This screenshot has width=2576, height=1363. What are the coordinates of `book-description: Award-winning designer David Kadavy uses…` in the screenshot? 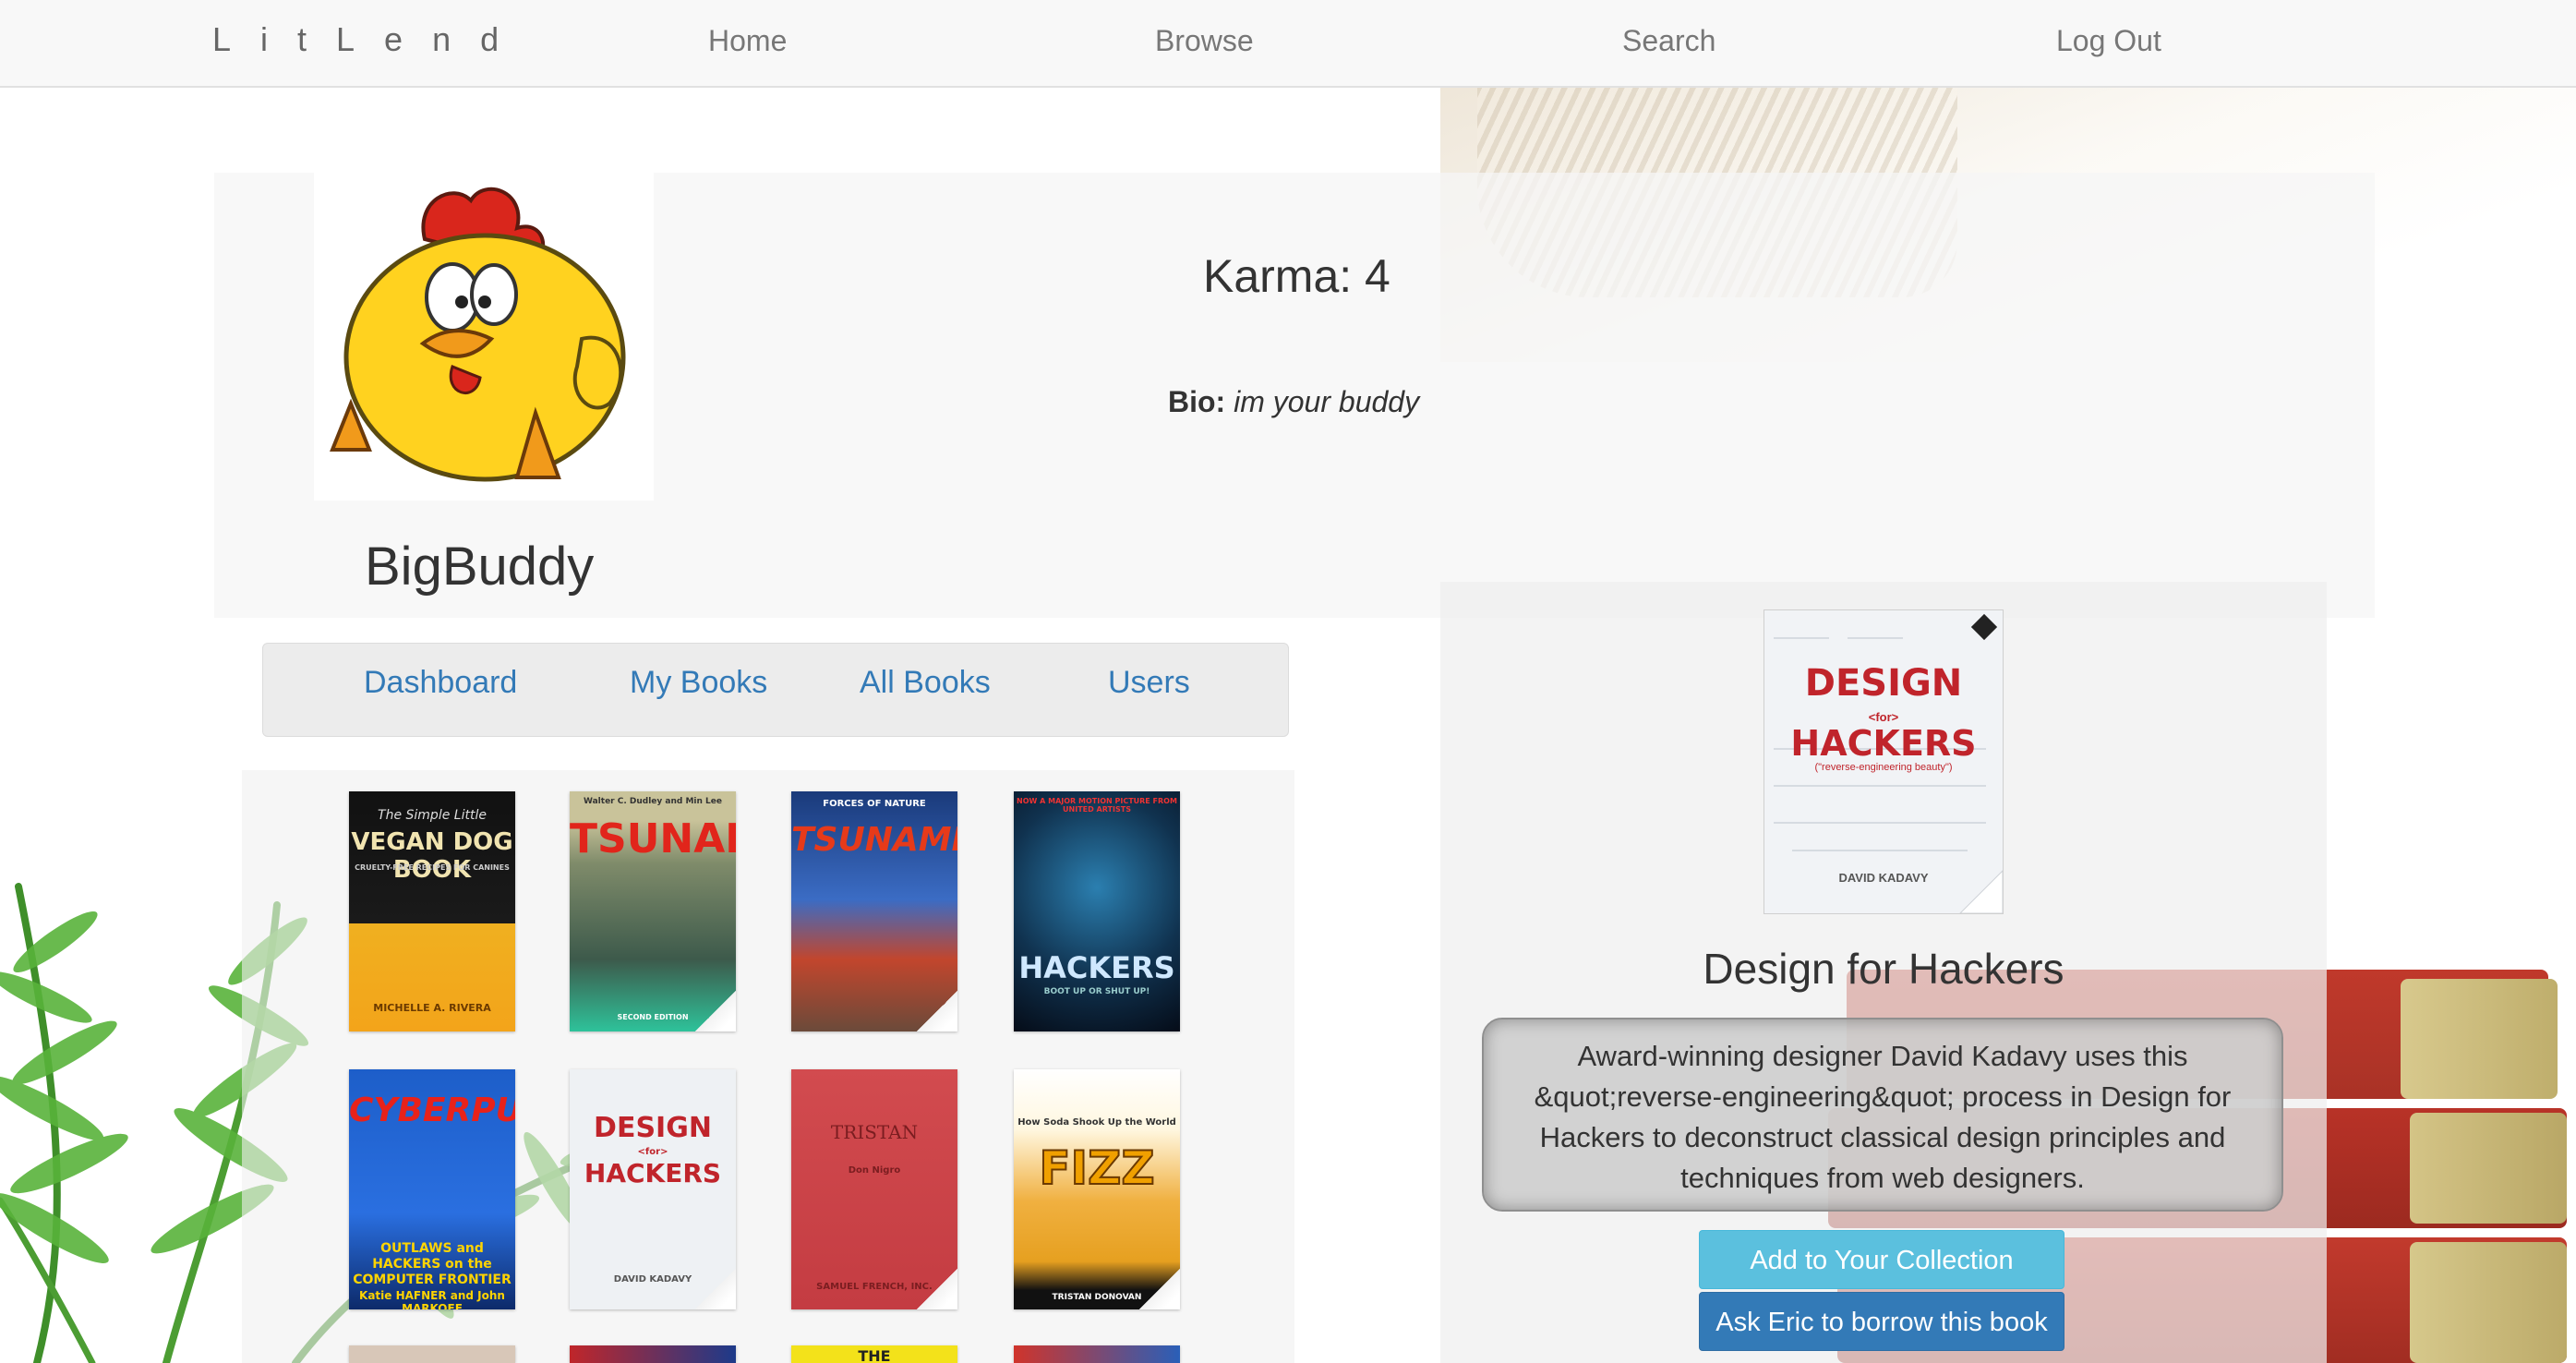 It's located at (1882, 1115).